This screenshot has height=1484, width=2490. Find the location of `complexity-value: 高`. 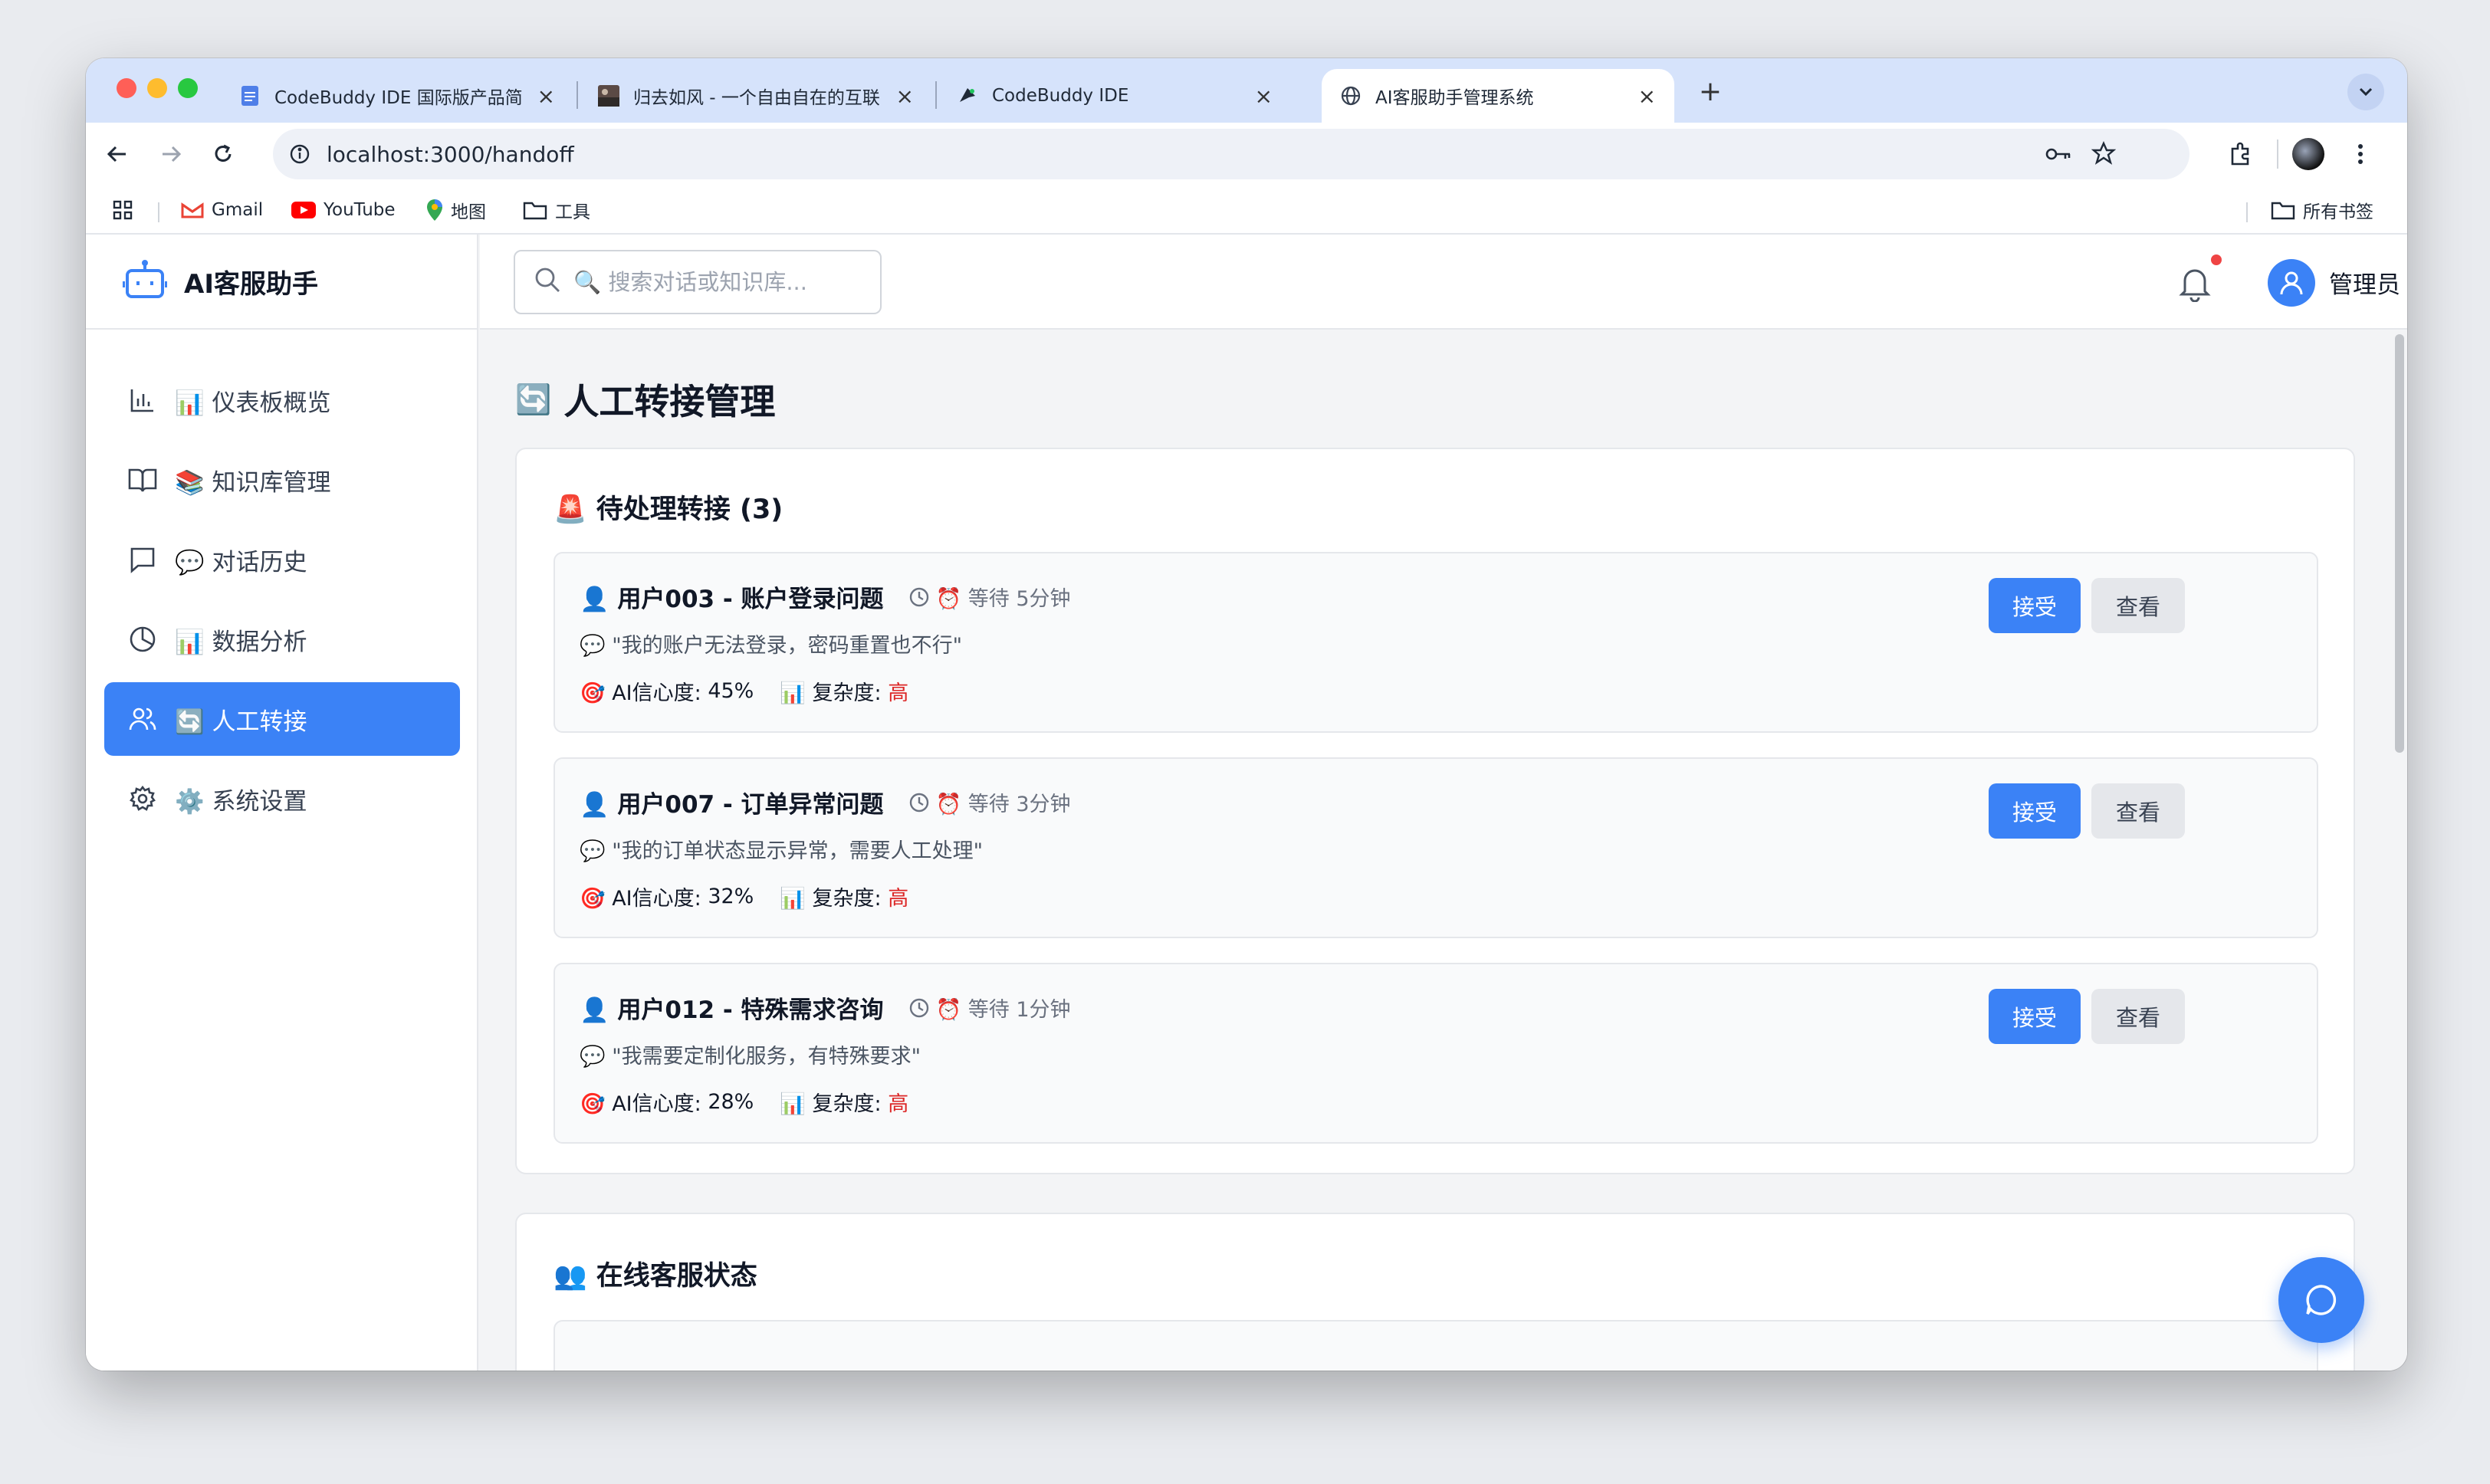

complexity-value: 高 is located at coordinates (898, 899).